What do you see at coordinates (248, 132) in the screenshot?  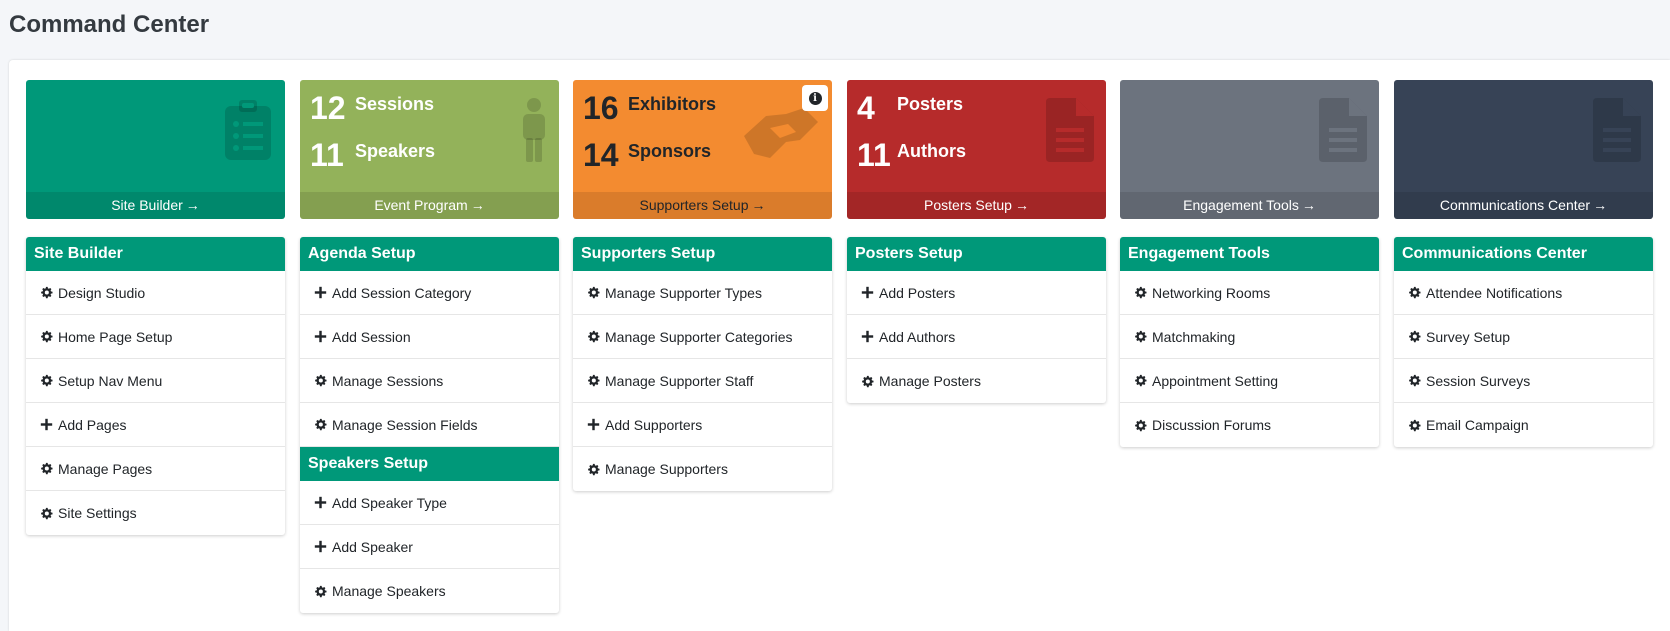 I see `clipboard-list-icon` at bounding box center [248, 132].